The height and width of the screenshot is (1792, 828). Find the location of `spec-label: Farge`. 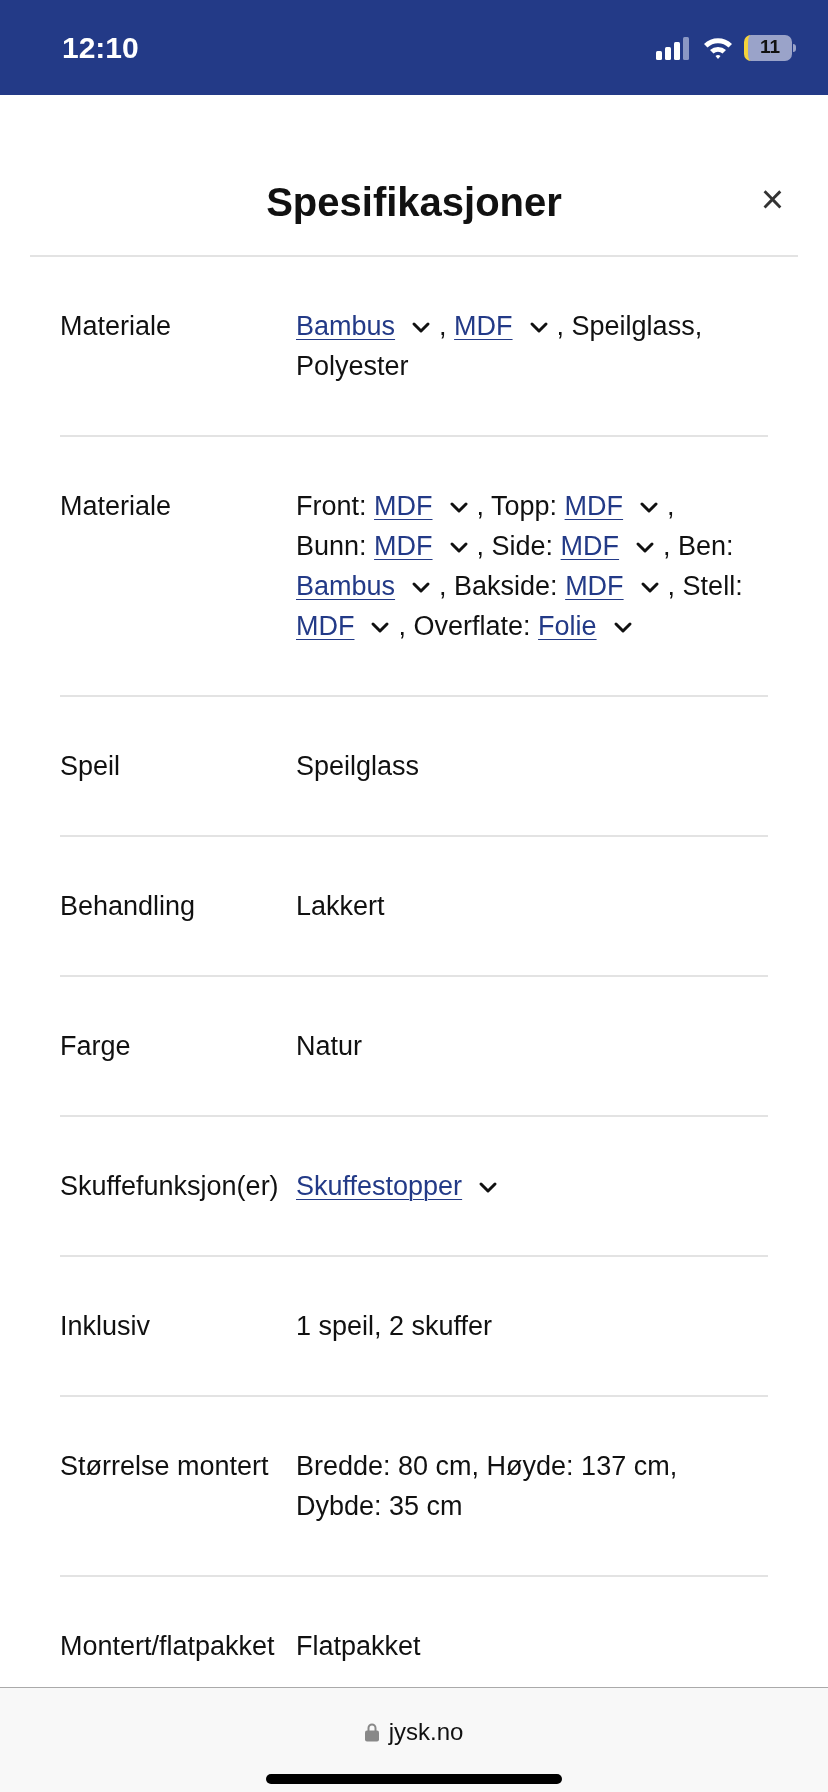

spec-label: Farge is located at coordinates (96, 1046).